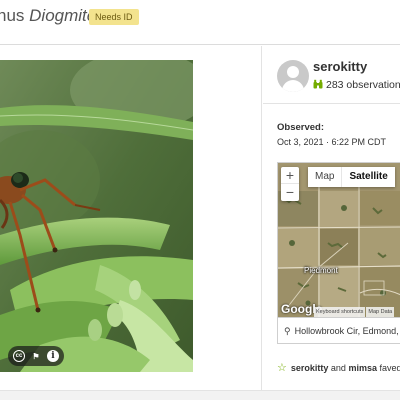 Image resolution: width=400 pixels, height=400 pixels. Describe the element at coordinates (318, 84) in the screenshot. I see `binoculars-icon` at that location.